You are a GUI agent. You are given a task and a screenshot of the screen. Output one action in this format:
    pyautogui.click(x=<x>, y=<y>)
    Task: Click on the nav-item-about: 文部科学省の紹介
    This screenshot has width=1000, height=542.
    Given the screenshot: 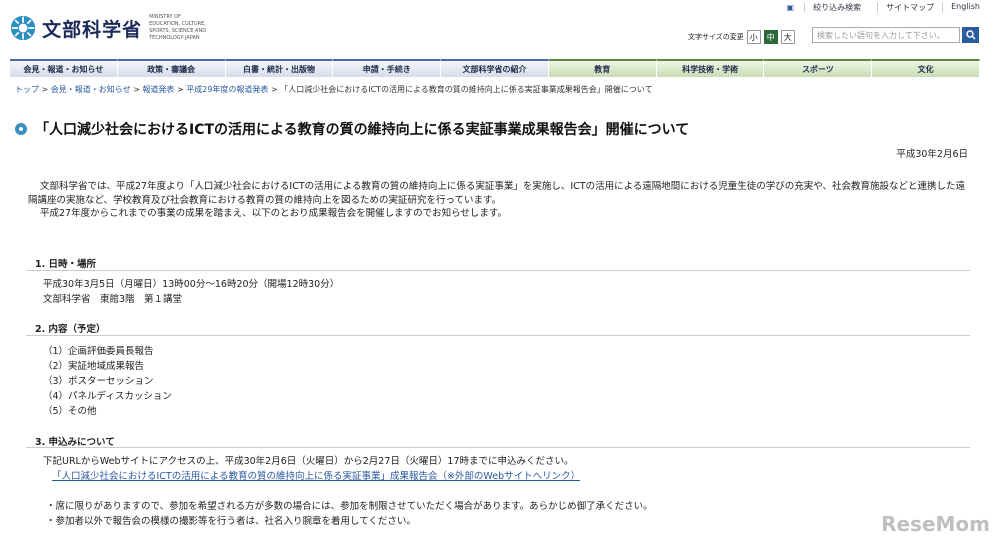 What is the action you would take?
    pyautogui.click(x=495, y=68)
    